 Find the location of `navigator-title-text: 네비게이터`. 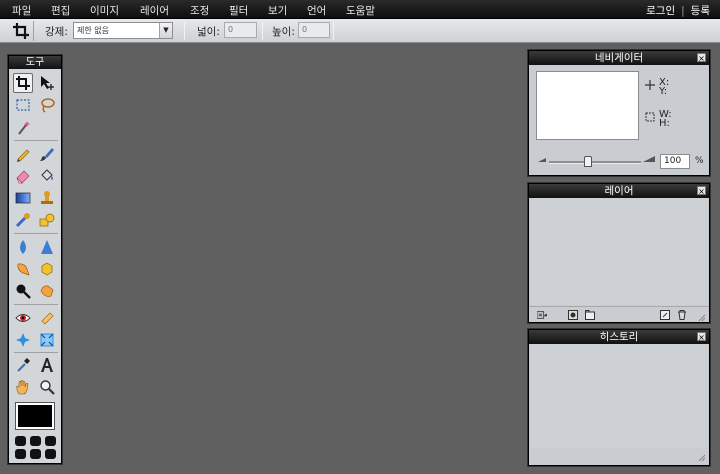

navigator-title-text: 네비게이터 is located at coordinates (619, 58).